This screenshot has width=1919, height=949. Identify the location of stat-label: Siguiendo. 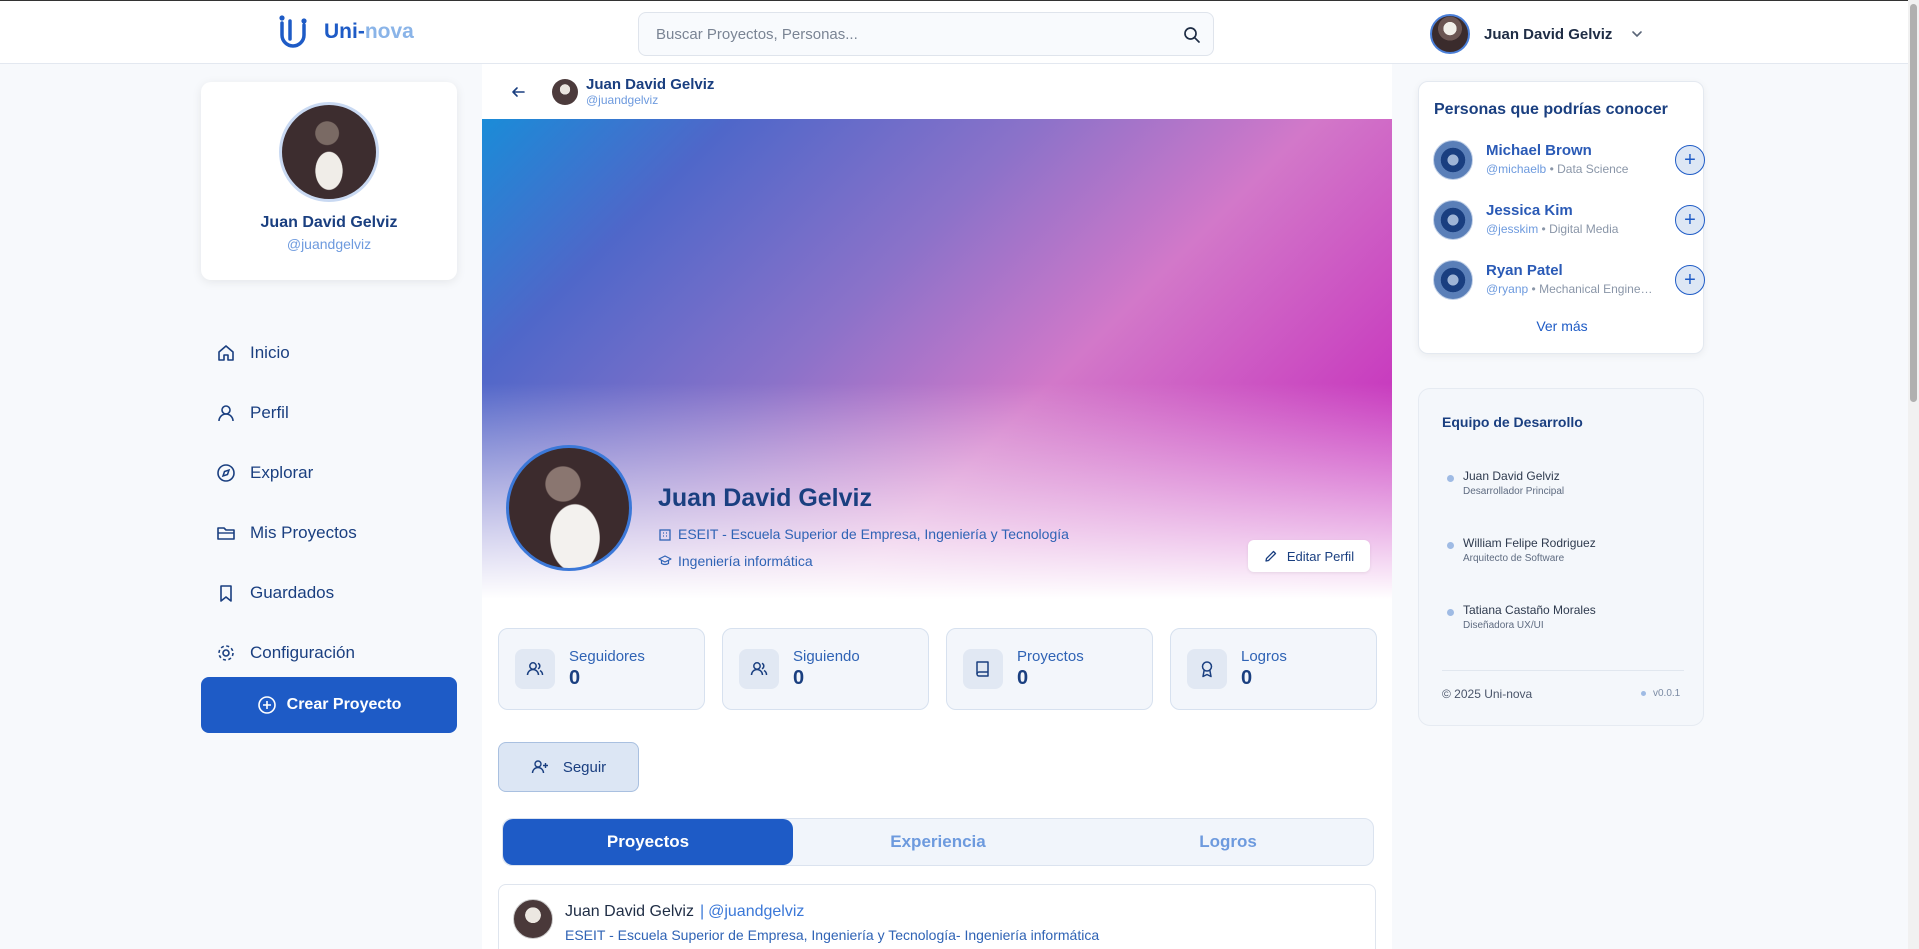
(826, 656).